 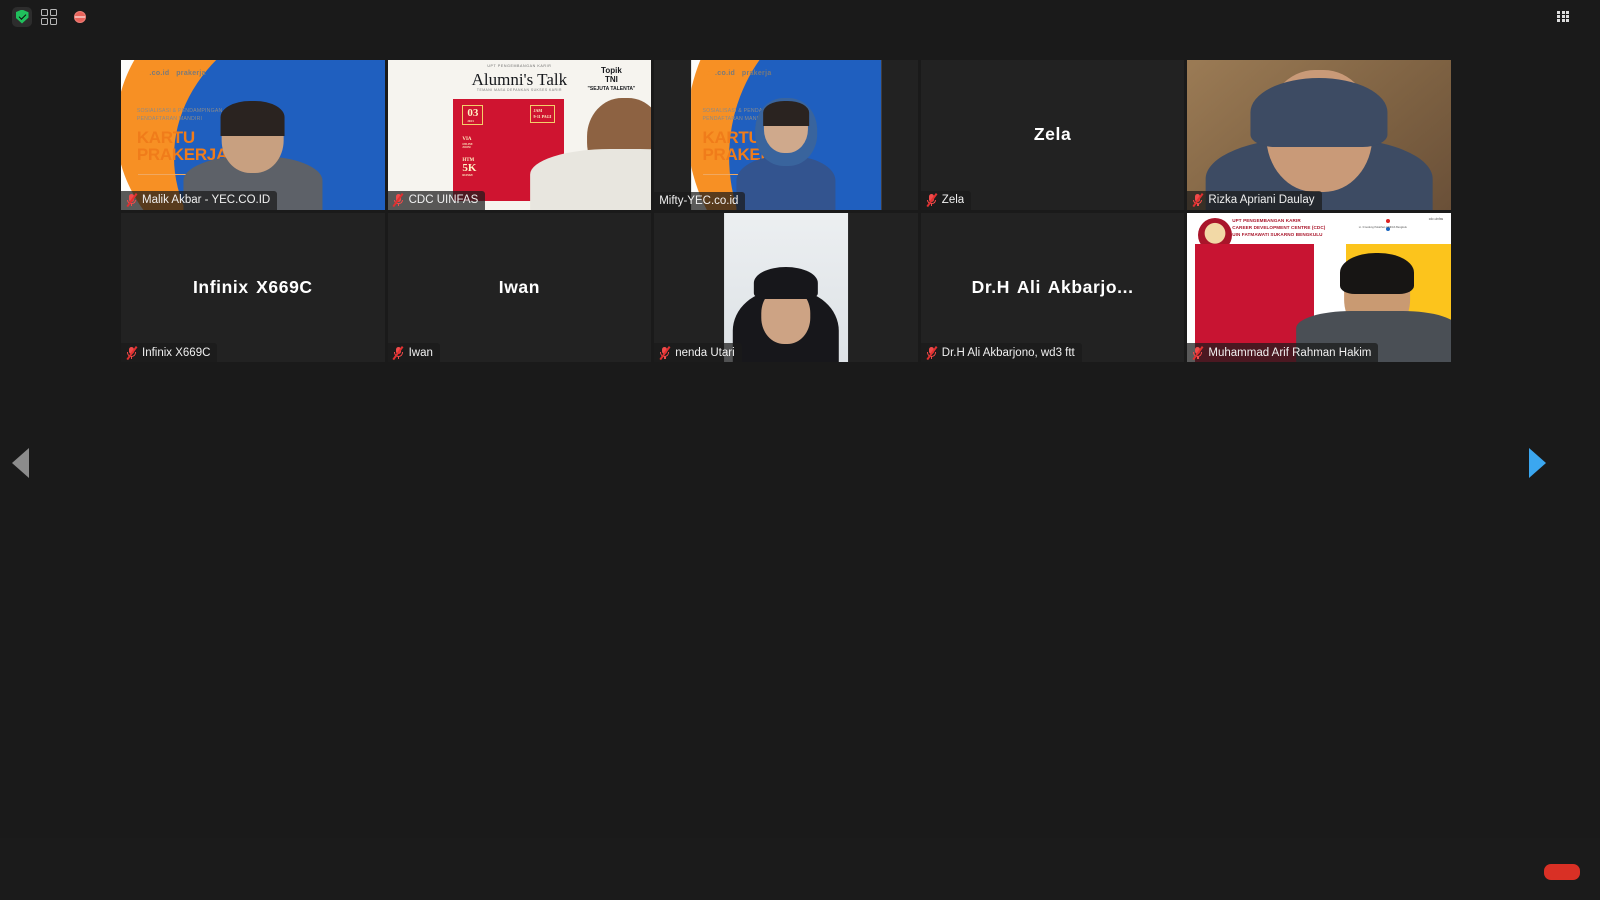 I want to click on participant-name-bar: Dr.H Ali Akbarjono, wd3 ftt, so click(x=1001, y=353).